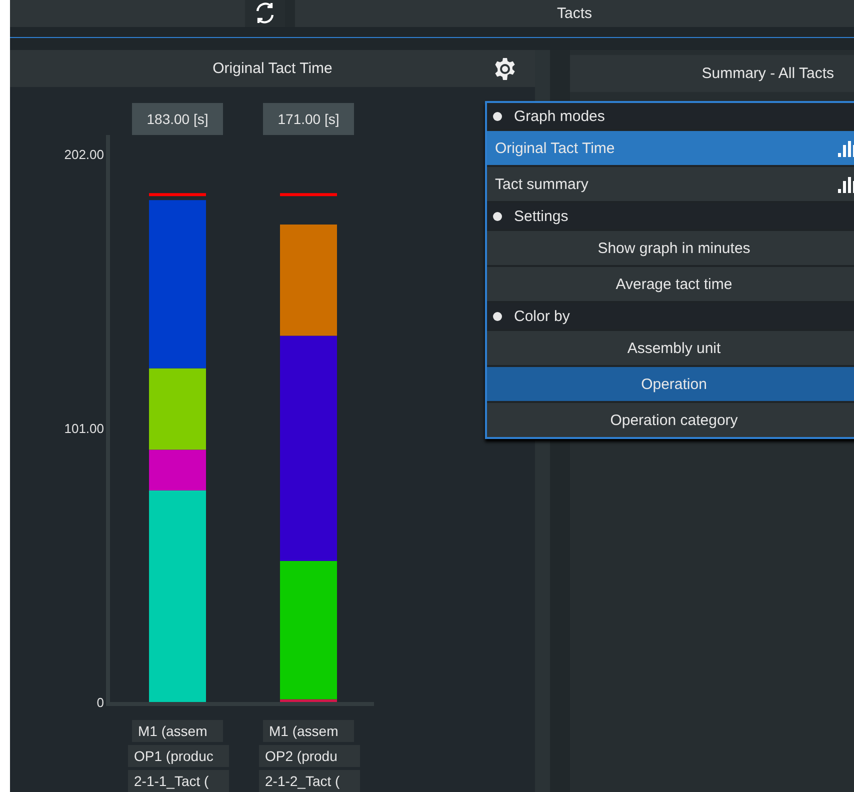 This screenshot has width=854, height=792. I want to click on section-title: Settings, so click(541, 216).